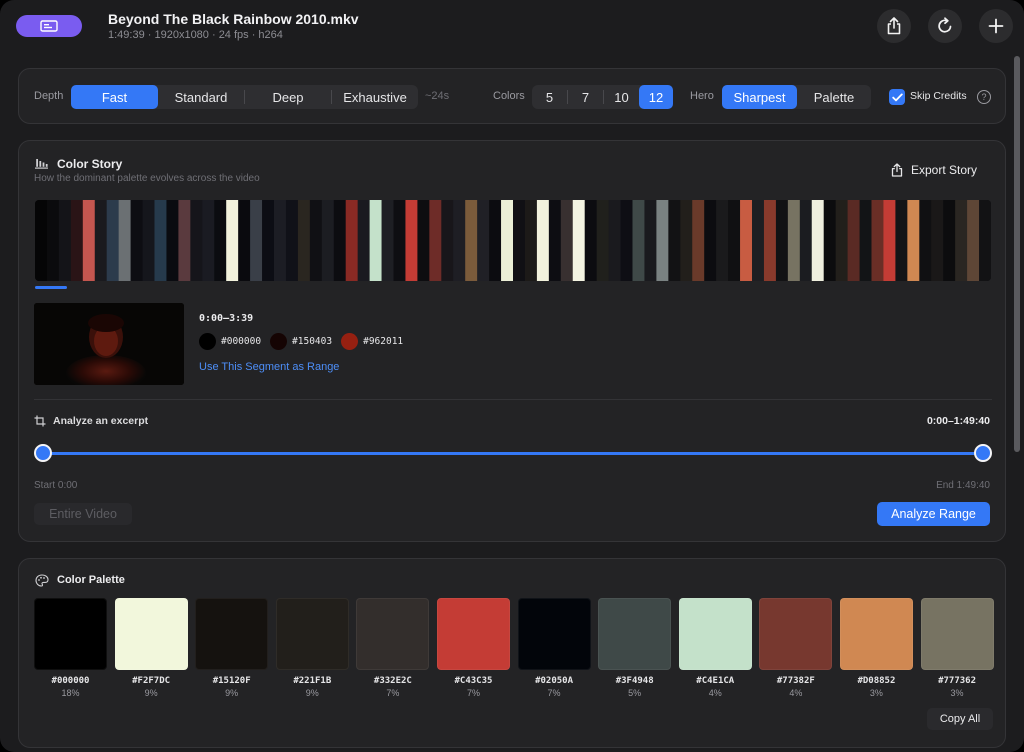 Image resolution: width=1024 pixels, height=752 pixels. Describe the element at coordinates (957, 681) in the screenshot. I see `swatch-hex: #777362` at that location.